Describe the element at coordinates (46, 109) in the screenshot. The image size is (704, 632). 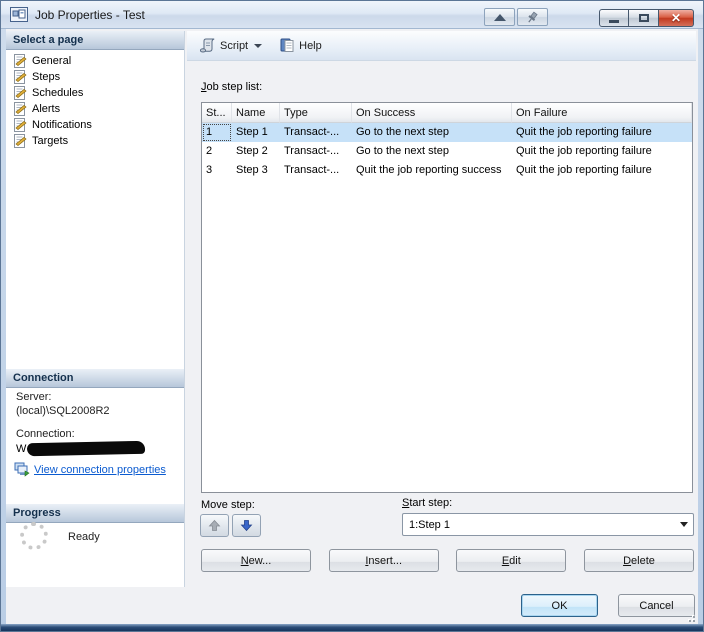
I see `sidebar-item-label: Alerts` at that location.